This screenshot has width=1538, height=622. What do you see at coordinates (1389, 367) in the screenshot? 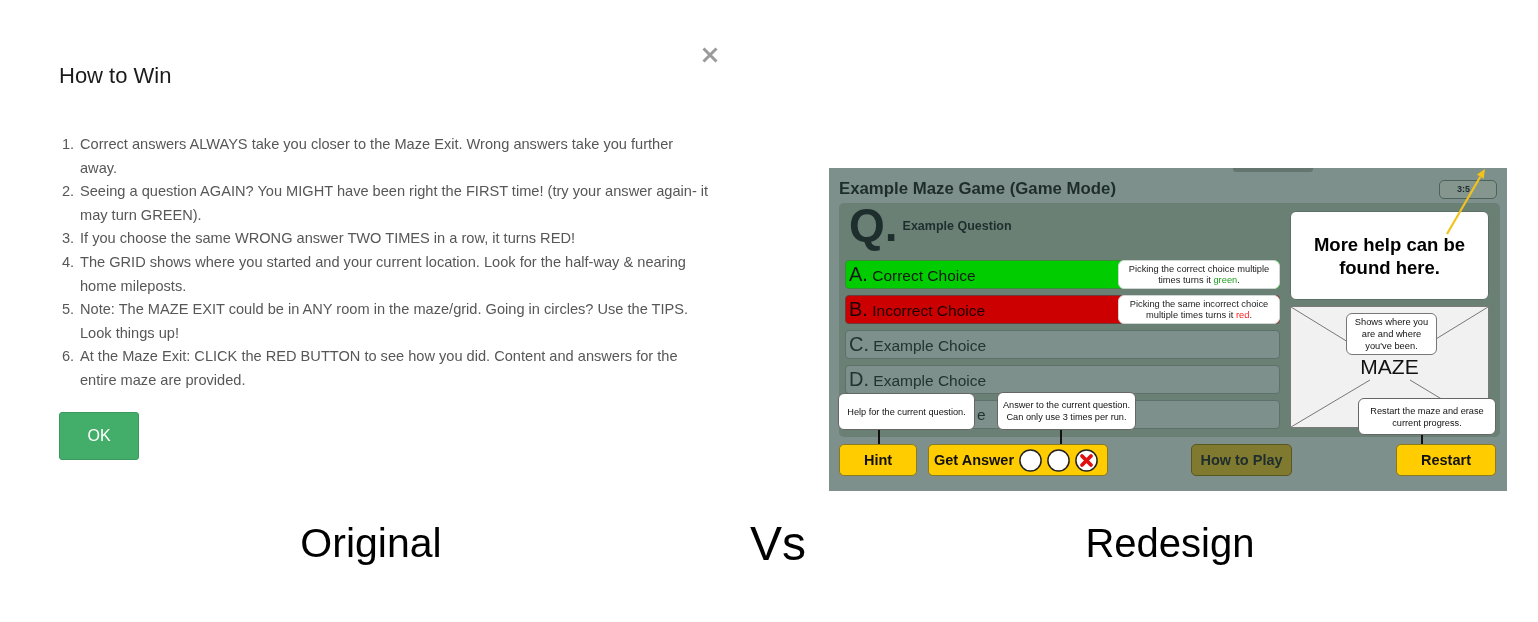
I see `maze-label: MAZE` at bounding box center [1389, 367].